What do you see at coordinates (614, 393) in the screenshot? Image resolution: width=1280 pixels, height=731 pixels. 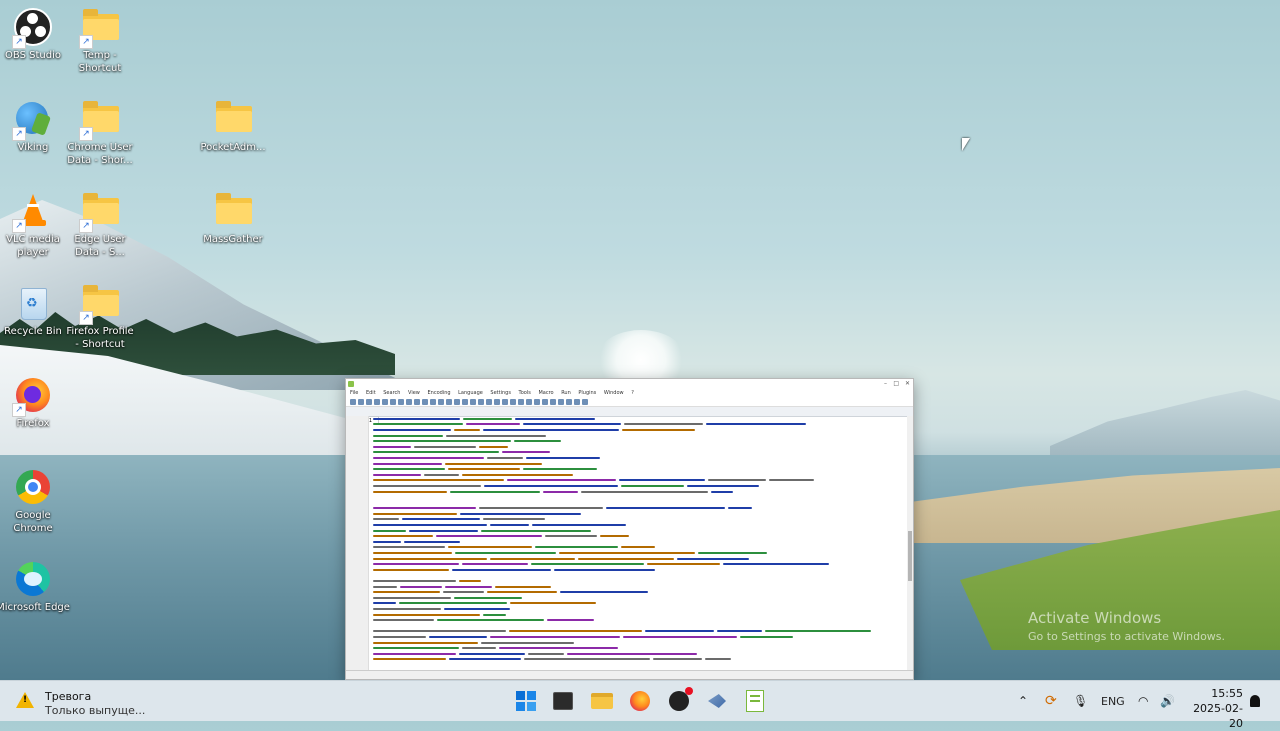 I see `menu-window: Window` at bounding box center [614, 393].